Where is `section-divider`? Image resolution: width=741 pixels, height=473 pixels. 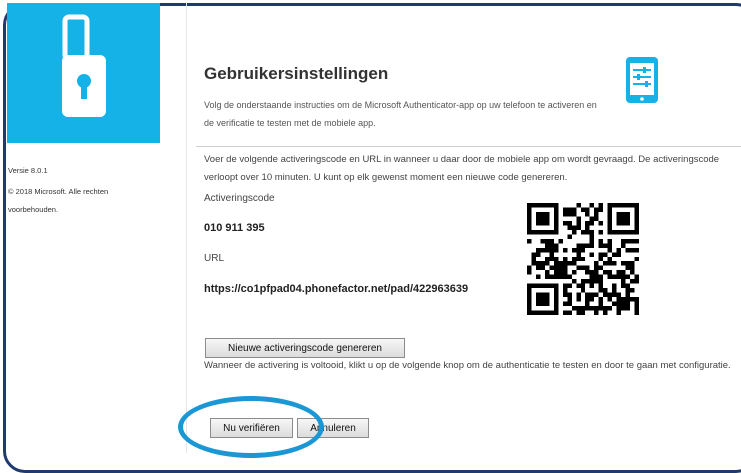 section-divider is located at coordinates (468, 146).